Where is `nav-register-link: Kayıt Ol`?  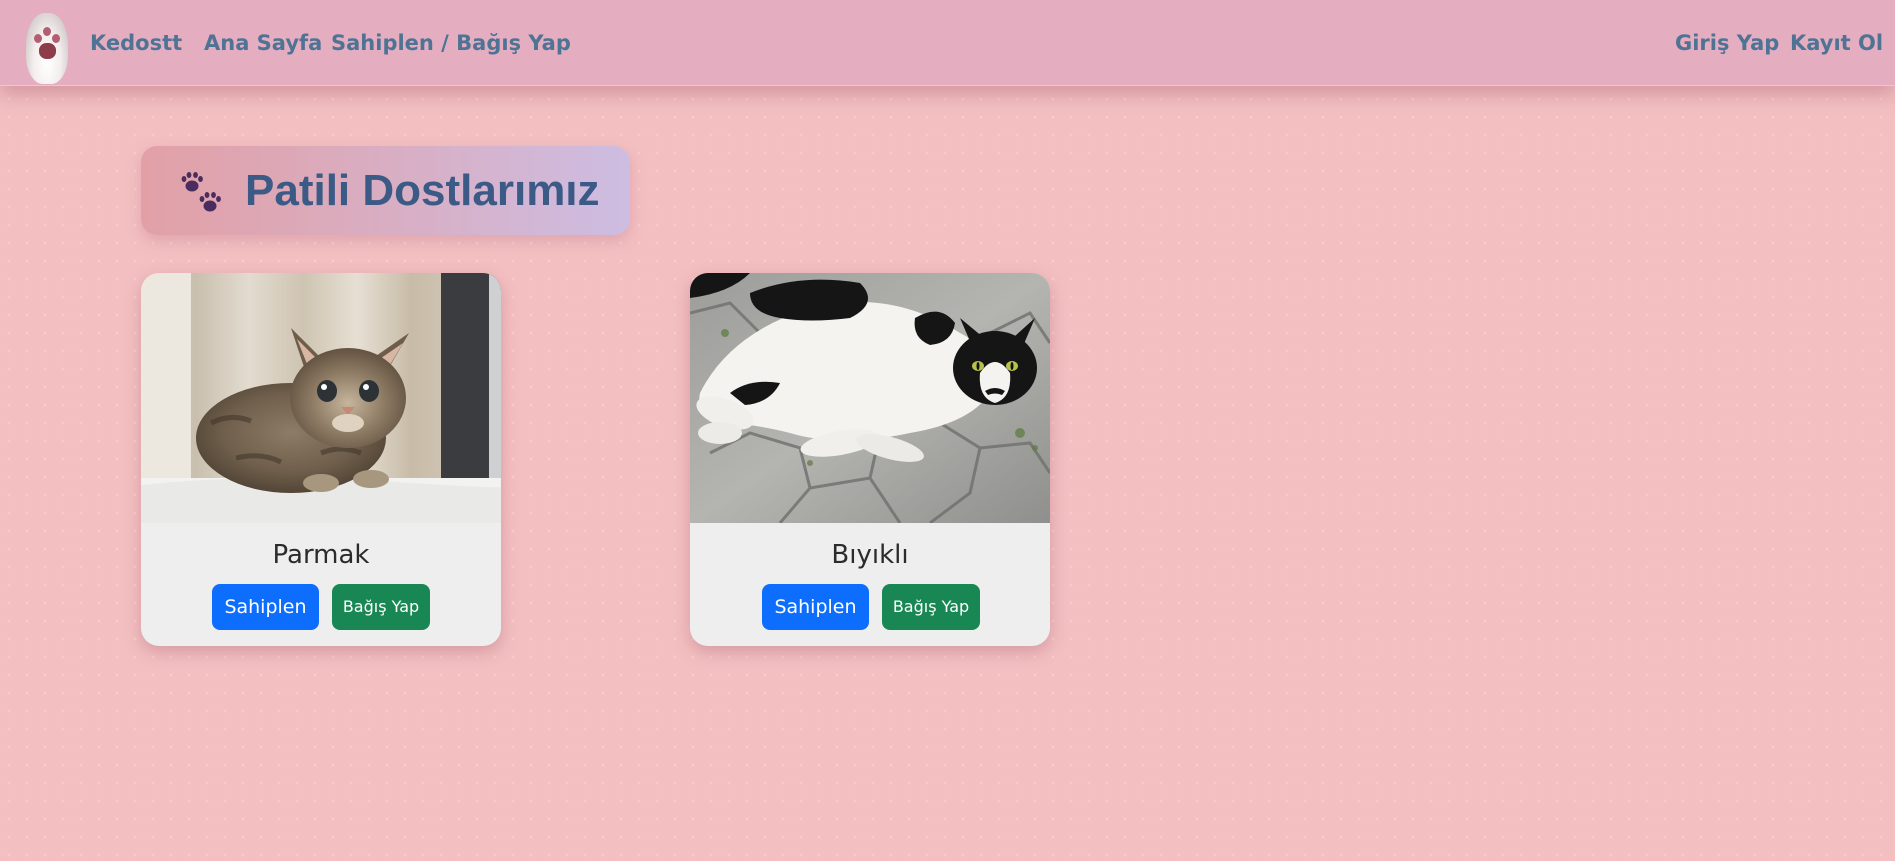
nav-register-link: Kayıt Ol is located at coordinates (1836, 43).